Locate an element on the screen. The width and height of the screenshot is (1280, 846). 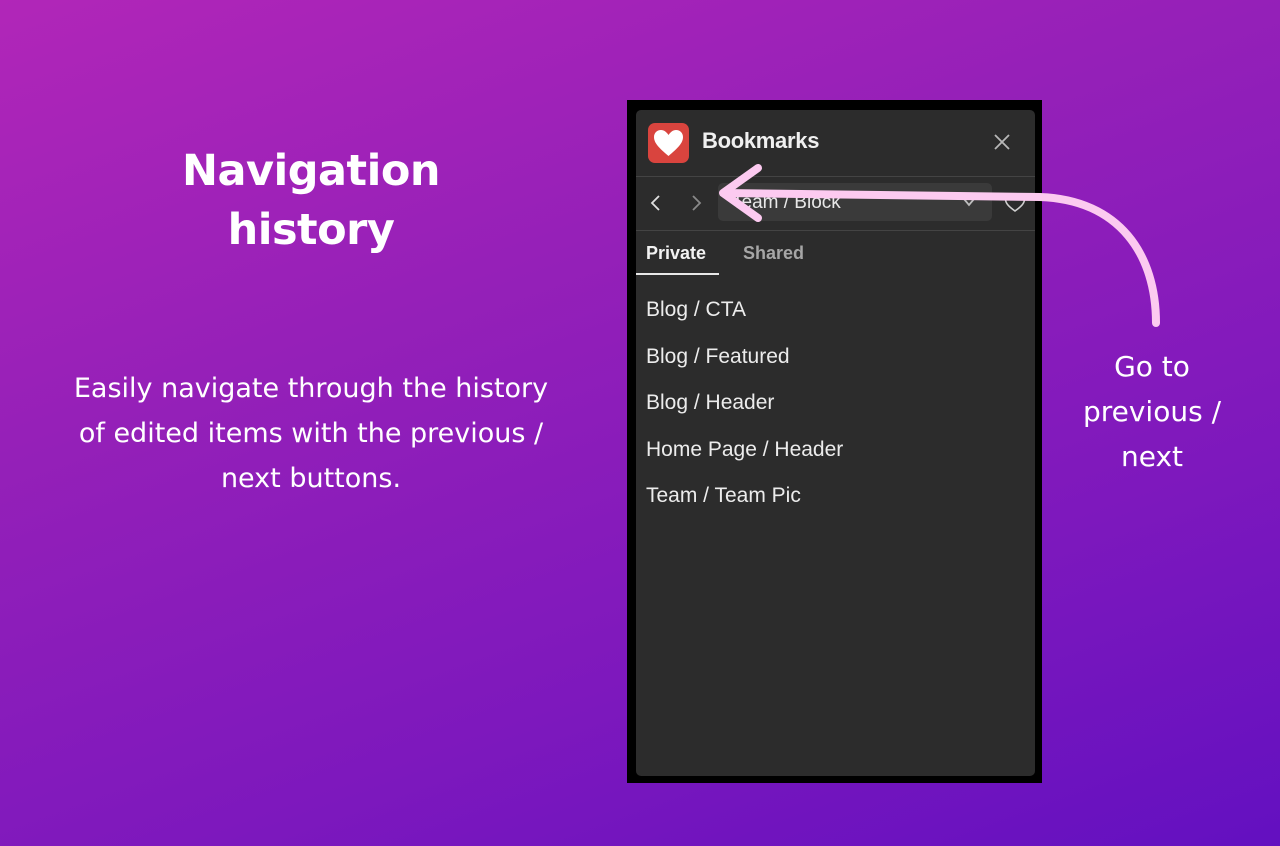
chevron-down-icon is located at coordinates (969, 202).